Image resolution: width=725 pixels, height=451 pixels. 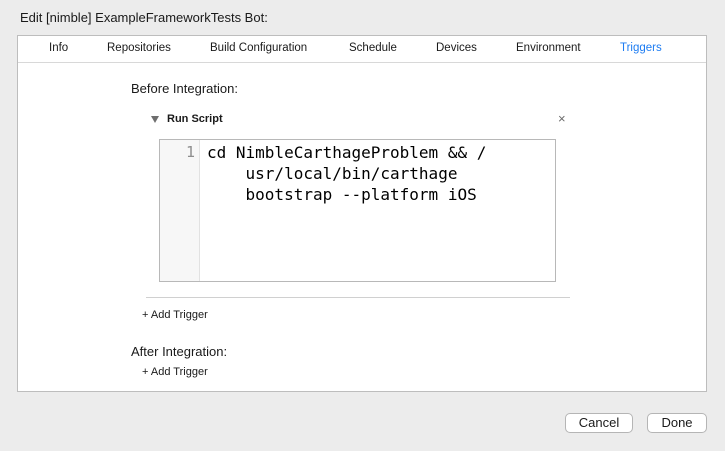 I want to click on tab-schedule: Schedule, so click(x=373, y=48).